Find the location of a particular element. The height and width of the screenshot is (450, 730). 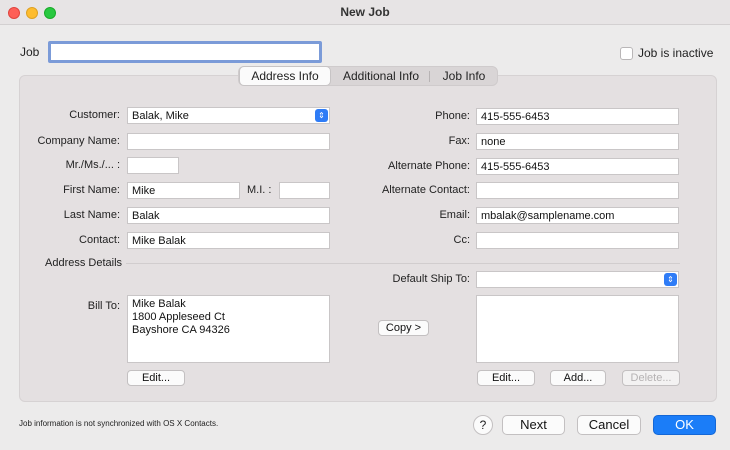

help-button: ? is located at coordinates (483, 425).